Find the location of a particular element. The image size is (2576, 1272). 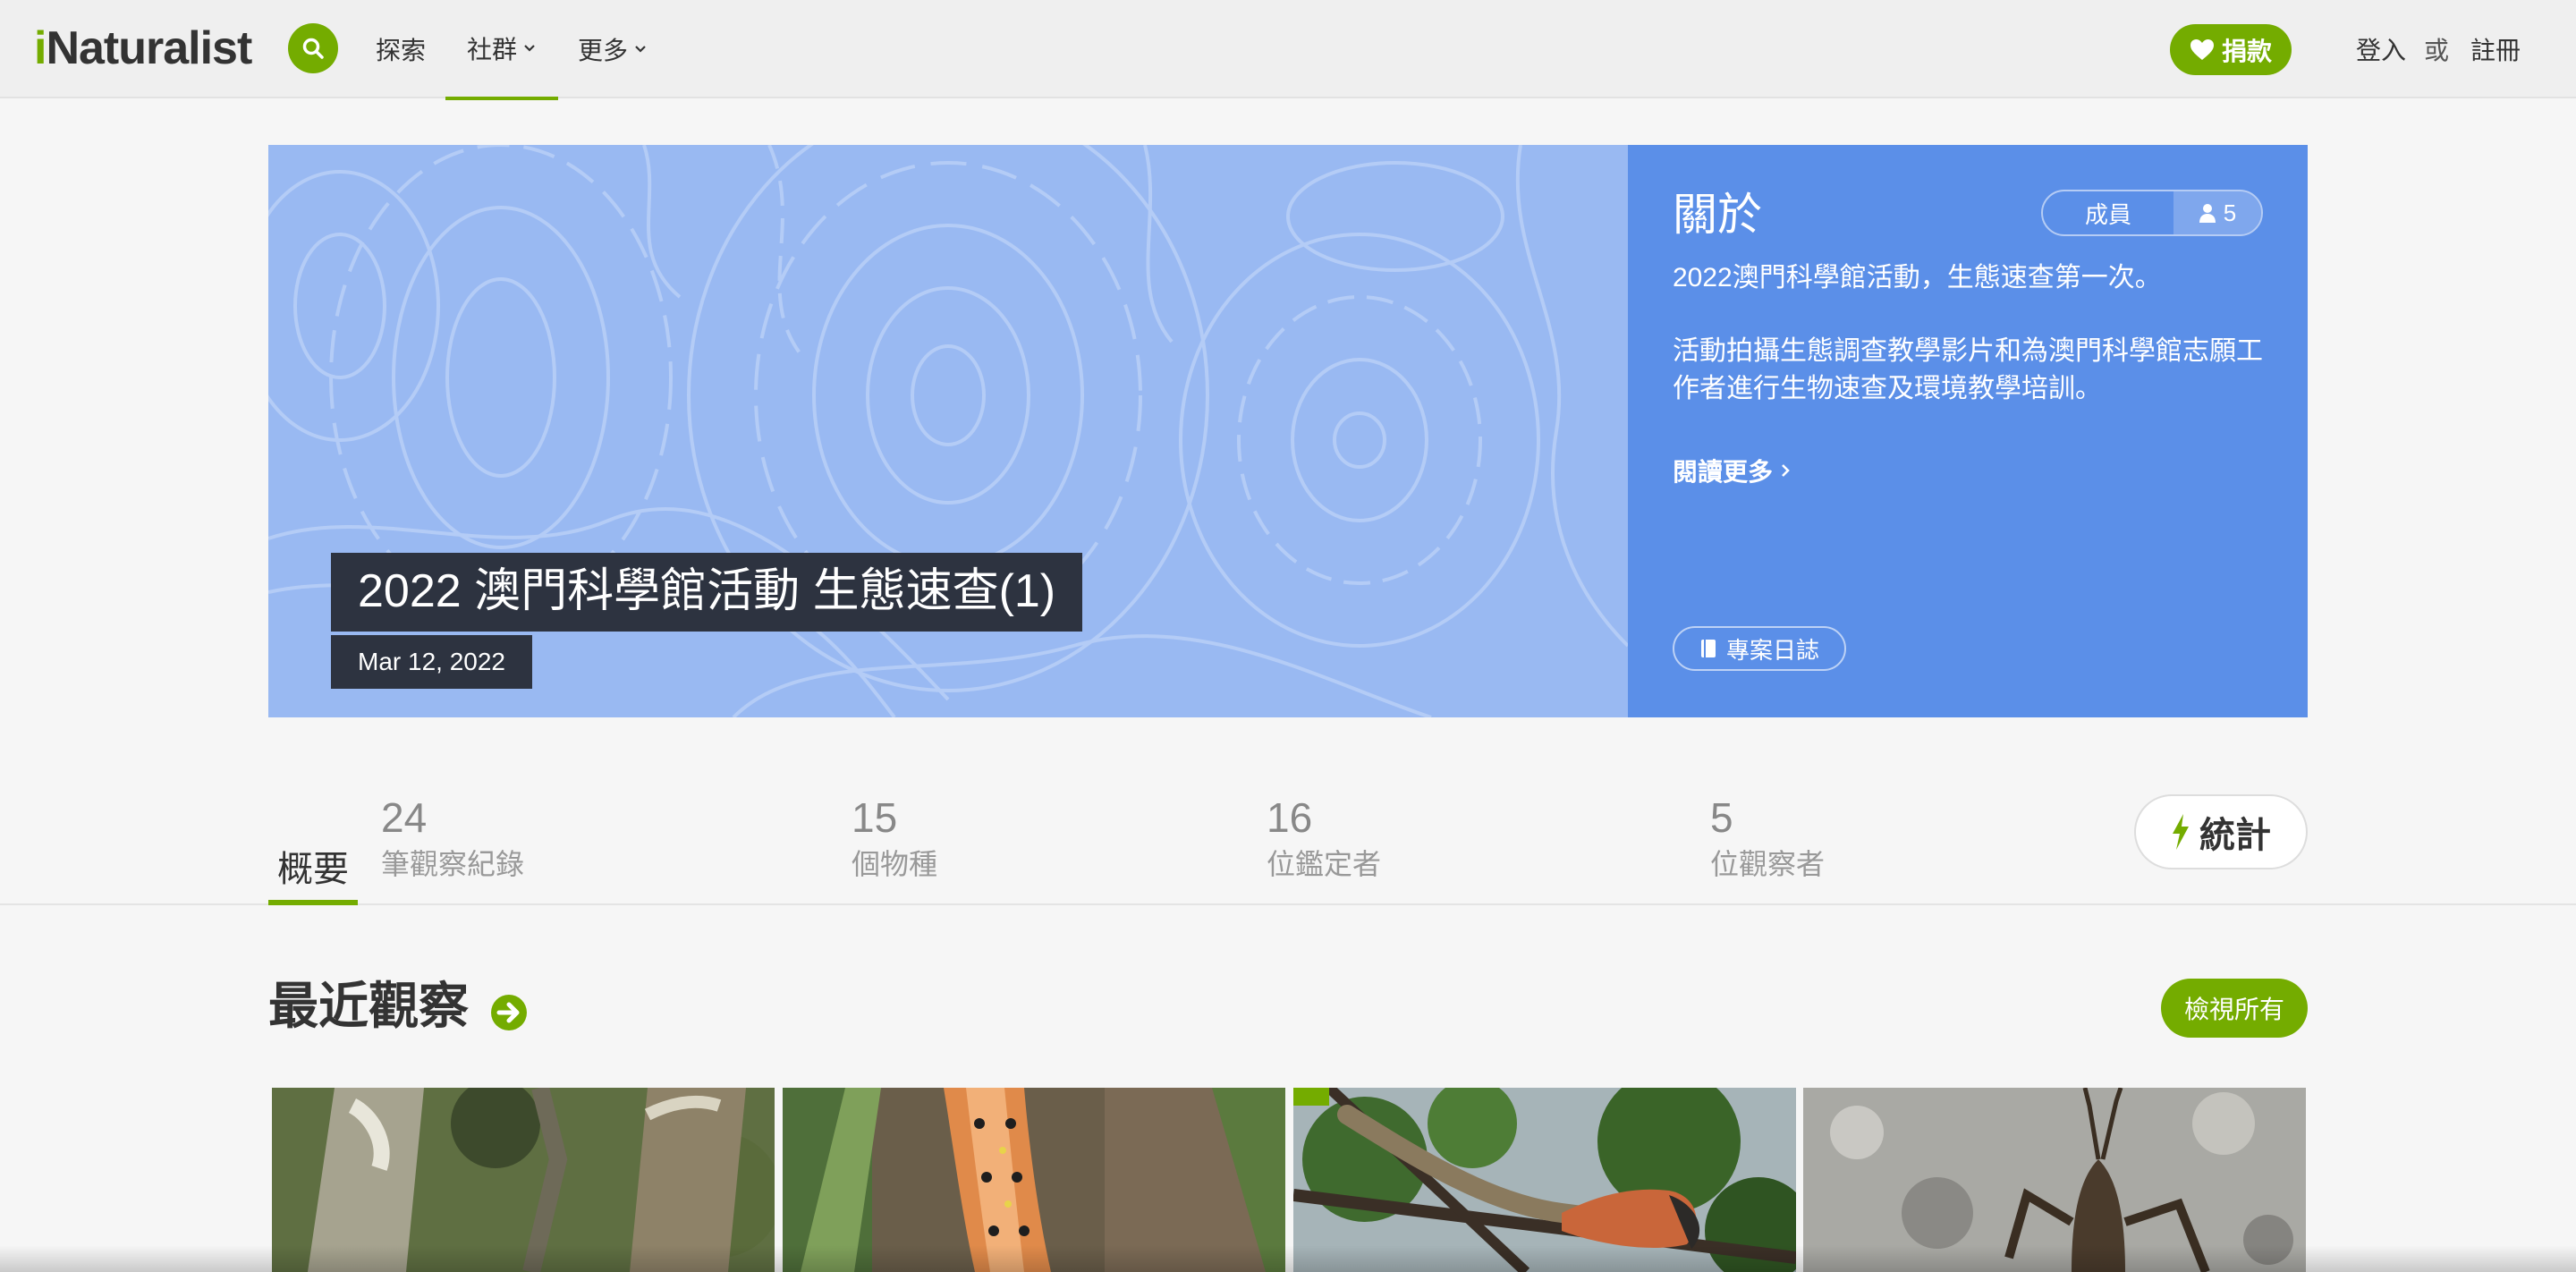

stats-button-label: 統計 is located at coordinates (2235, 835).